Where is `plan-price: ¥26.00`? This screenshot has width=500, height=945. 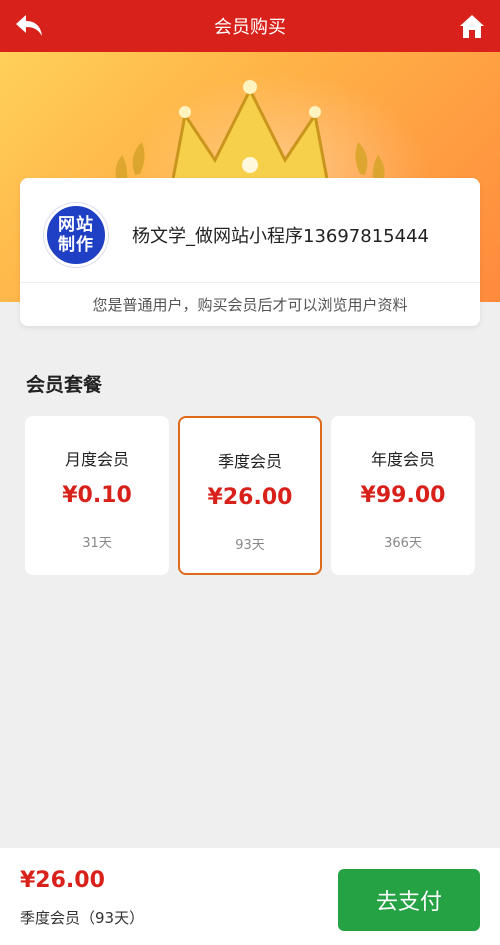
plan-price: ¥26.00 is located at coordinates (250, 497).